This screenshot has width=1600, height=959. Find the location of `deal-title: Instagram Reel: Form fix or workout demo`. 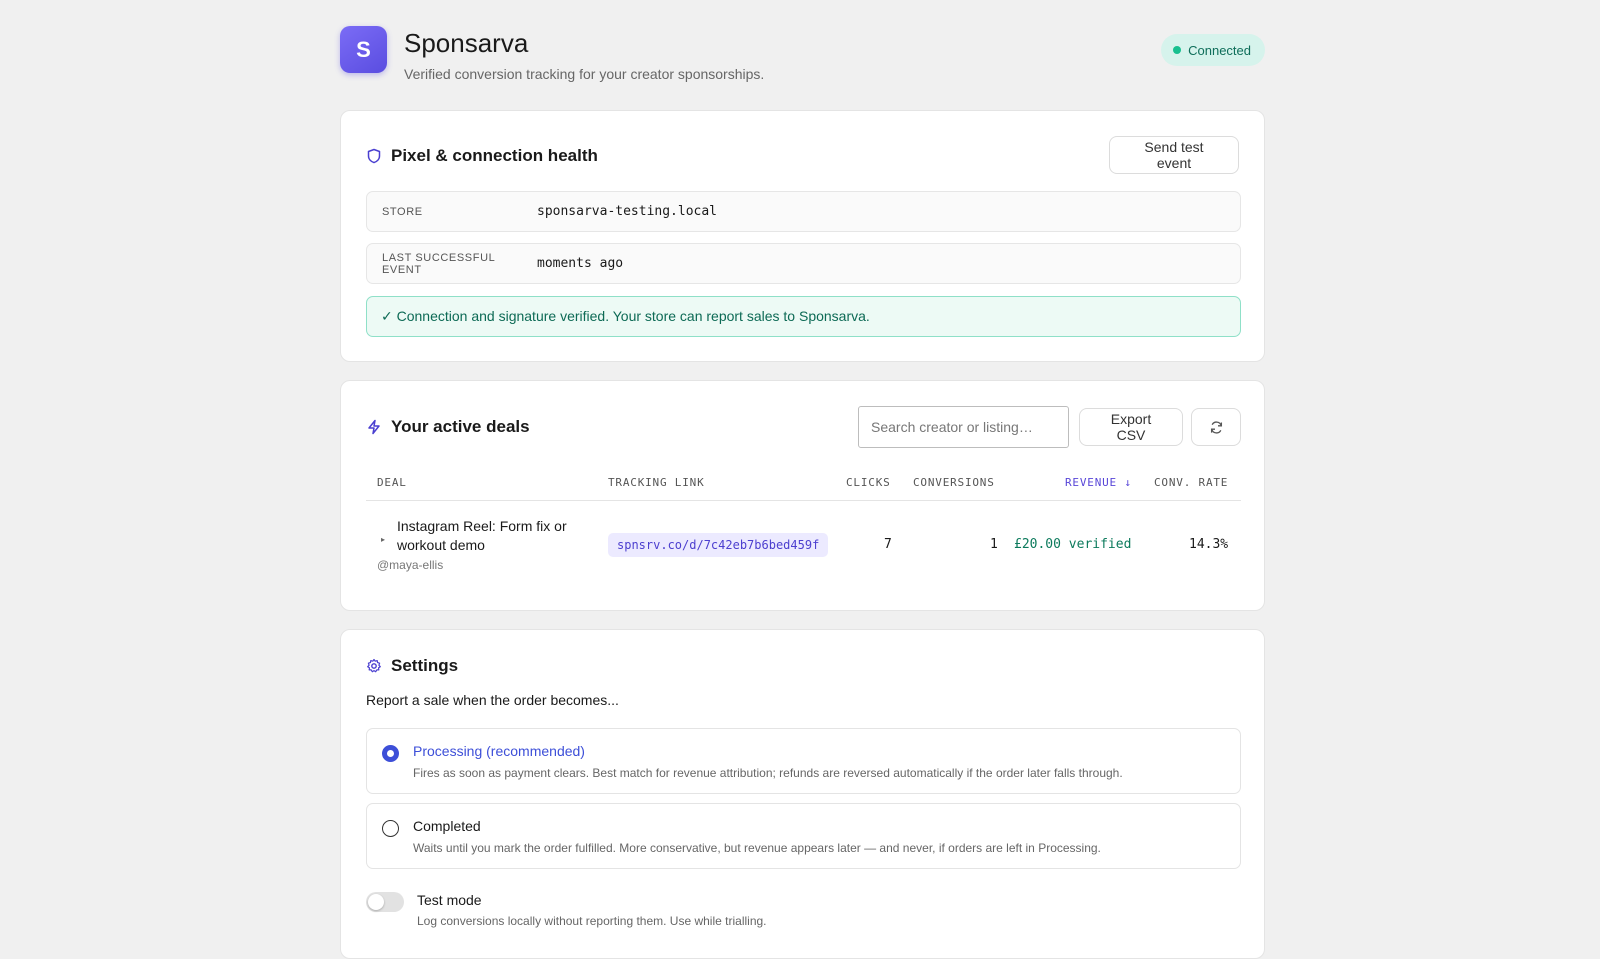

deal-title: Instagram Reel: Form fix or workout demo is located at coordinates (482, 535).